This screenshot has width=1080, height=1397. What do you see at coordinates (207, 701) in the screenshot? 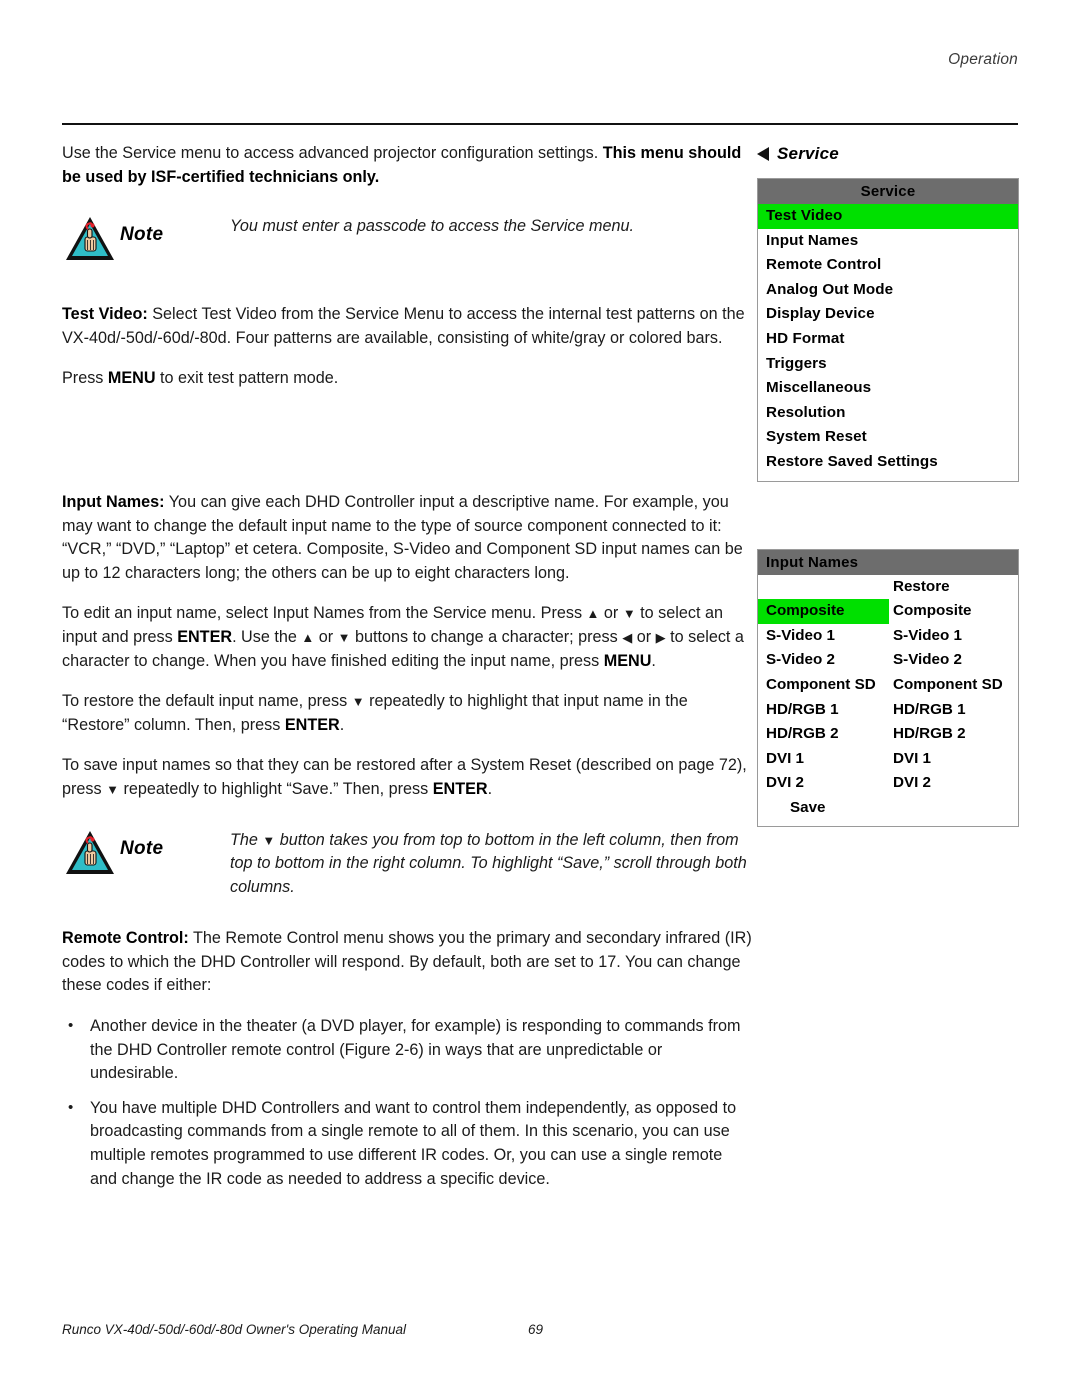
I see `restore-text-1: To restore the default input name, press` at bounding box center [207, 701].